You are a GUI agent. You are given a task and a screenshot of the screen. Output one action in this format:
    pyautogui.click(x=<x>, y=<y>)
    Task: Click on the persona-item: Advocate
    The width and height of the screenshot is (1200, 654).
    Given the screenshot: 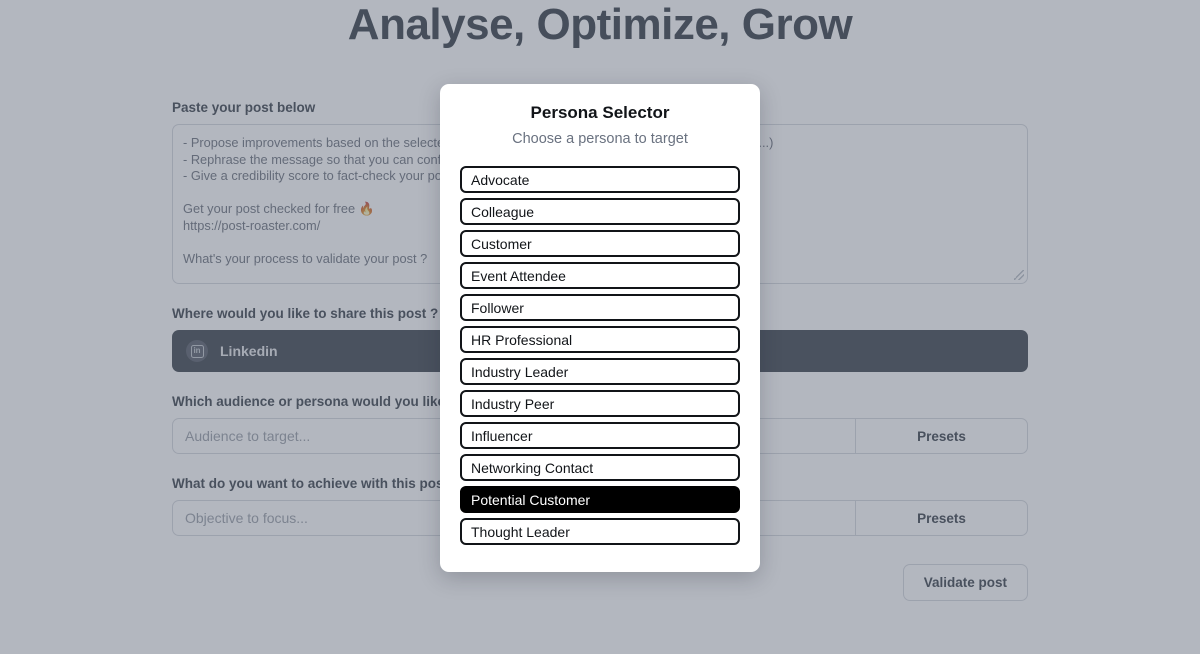 What is the action you would take?
    pyautogui.click(x=600, y=179)
    